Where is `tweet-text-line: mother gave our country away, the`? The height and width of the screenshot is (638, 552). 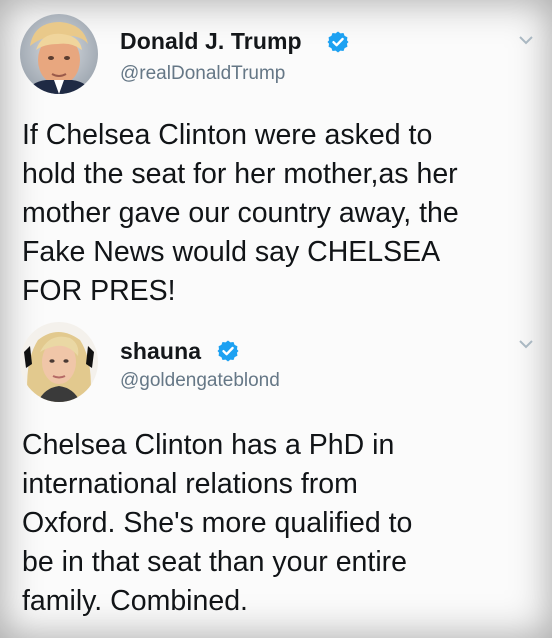 tweet-text-line: mother gave our country away, the is located at coordinates (240, 213).